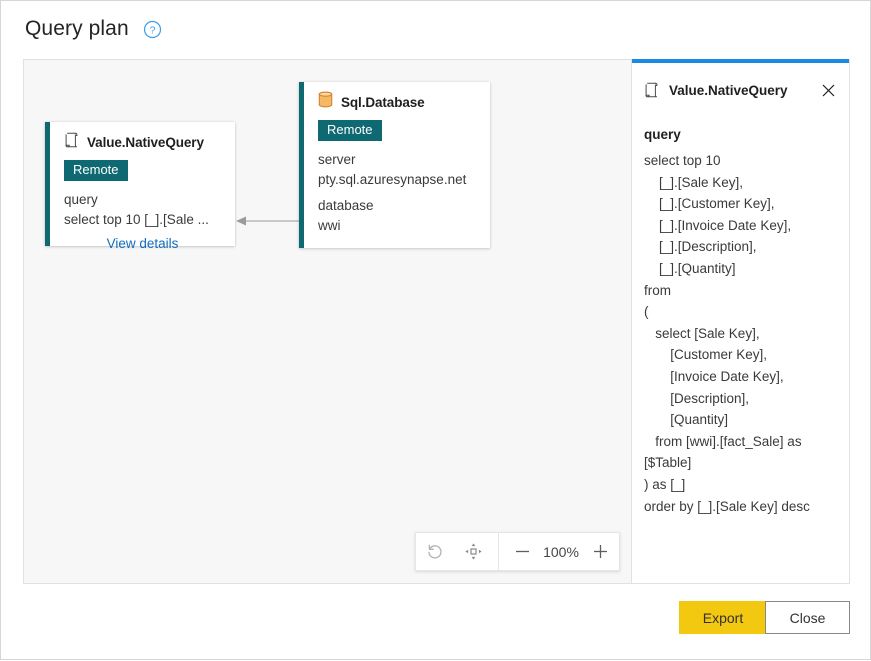 Image resolution: width=871 pixels, height=661 pixels. What do you see at coordinates (828, 90) in the screenshot?
I see `close-x-icon` at bounding box center [828, 90].